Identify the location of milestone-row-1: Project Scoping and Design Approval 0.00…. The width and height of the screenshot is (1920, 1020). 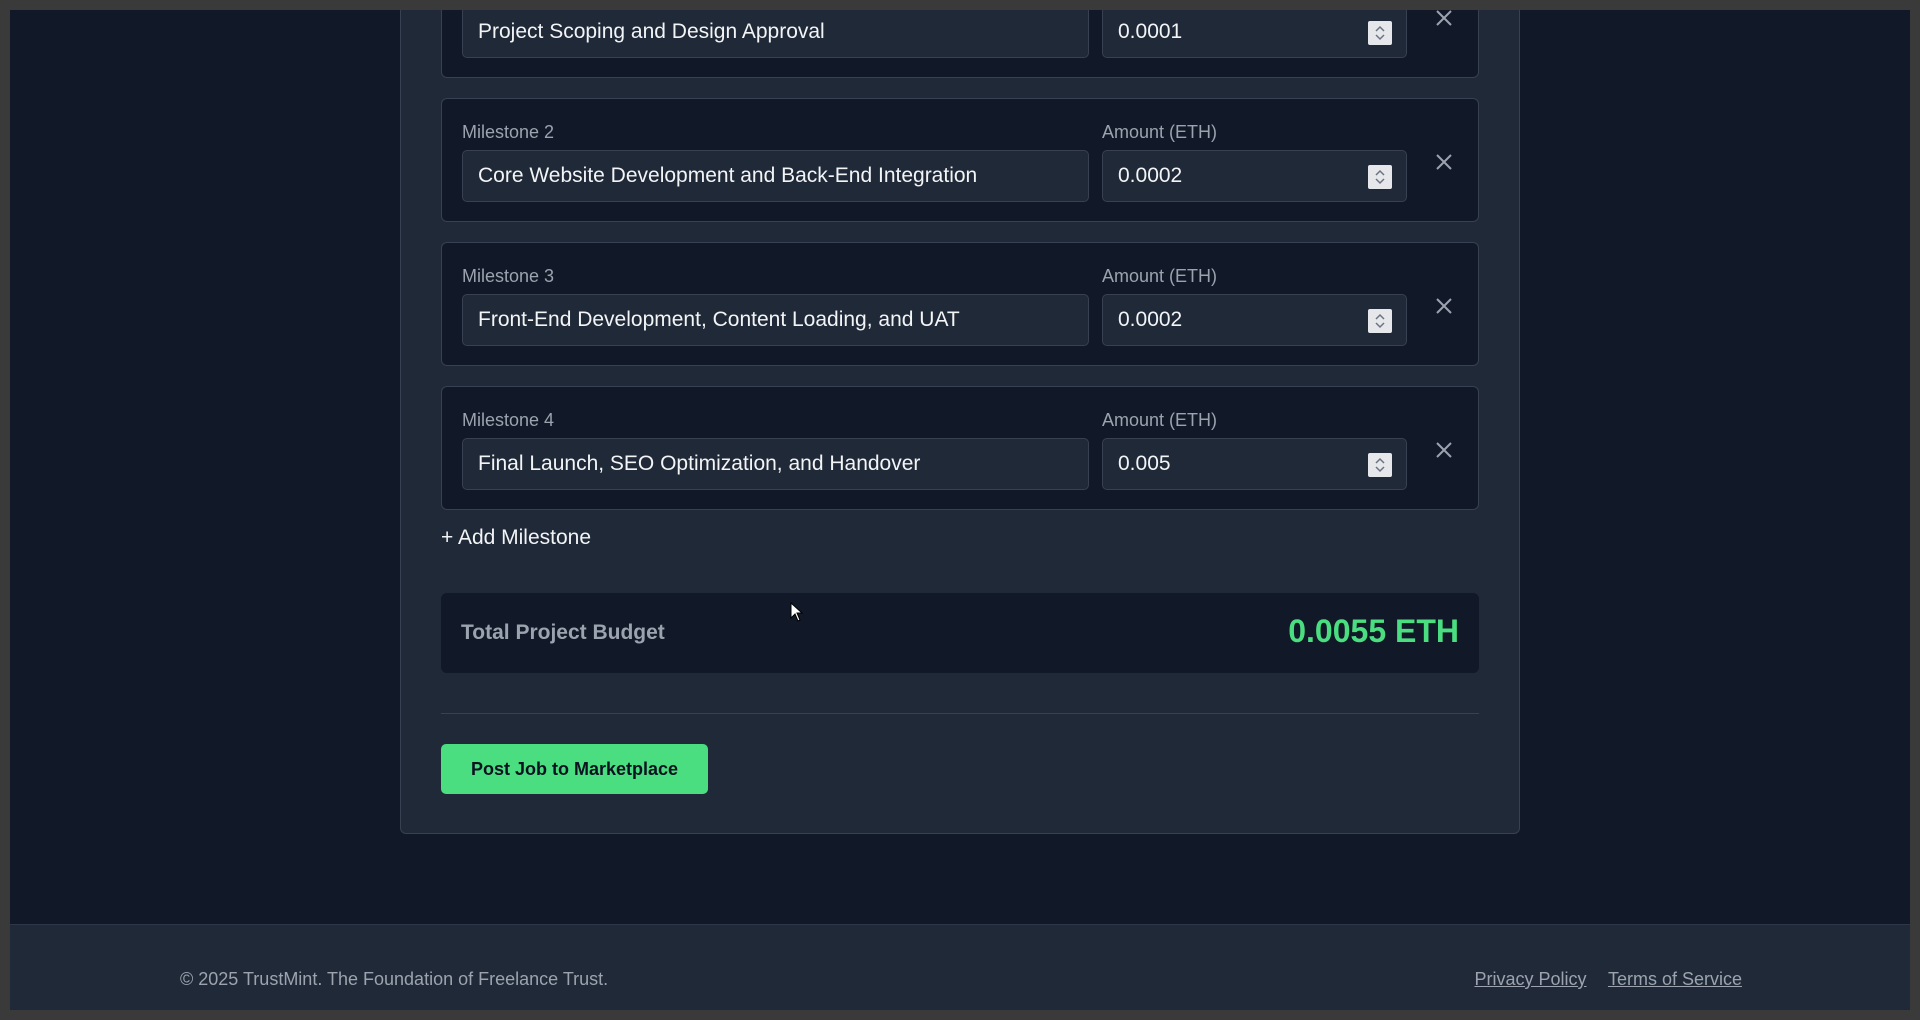
(960, 44).